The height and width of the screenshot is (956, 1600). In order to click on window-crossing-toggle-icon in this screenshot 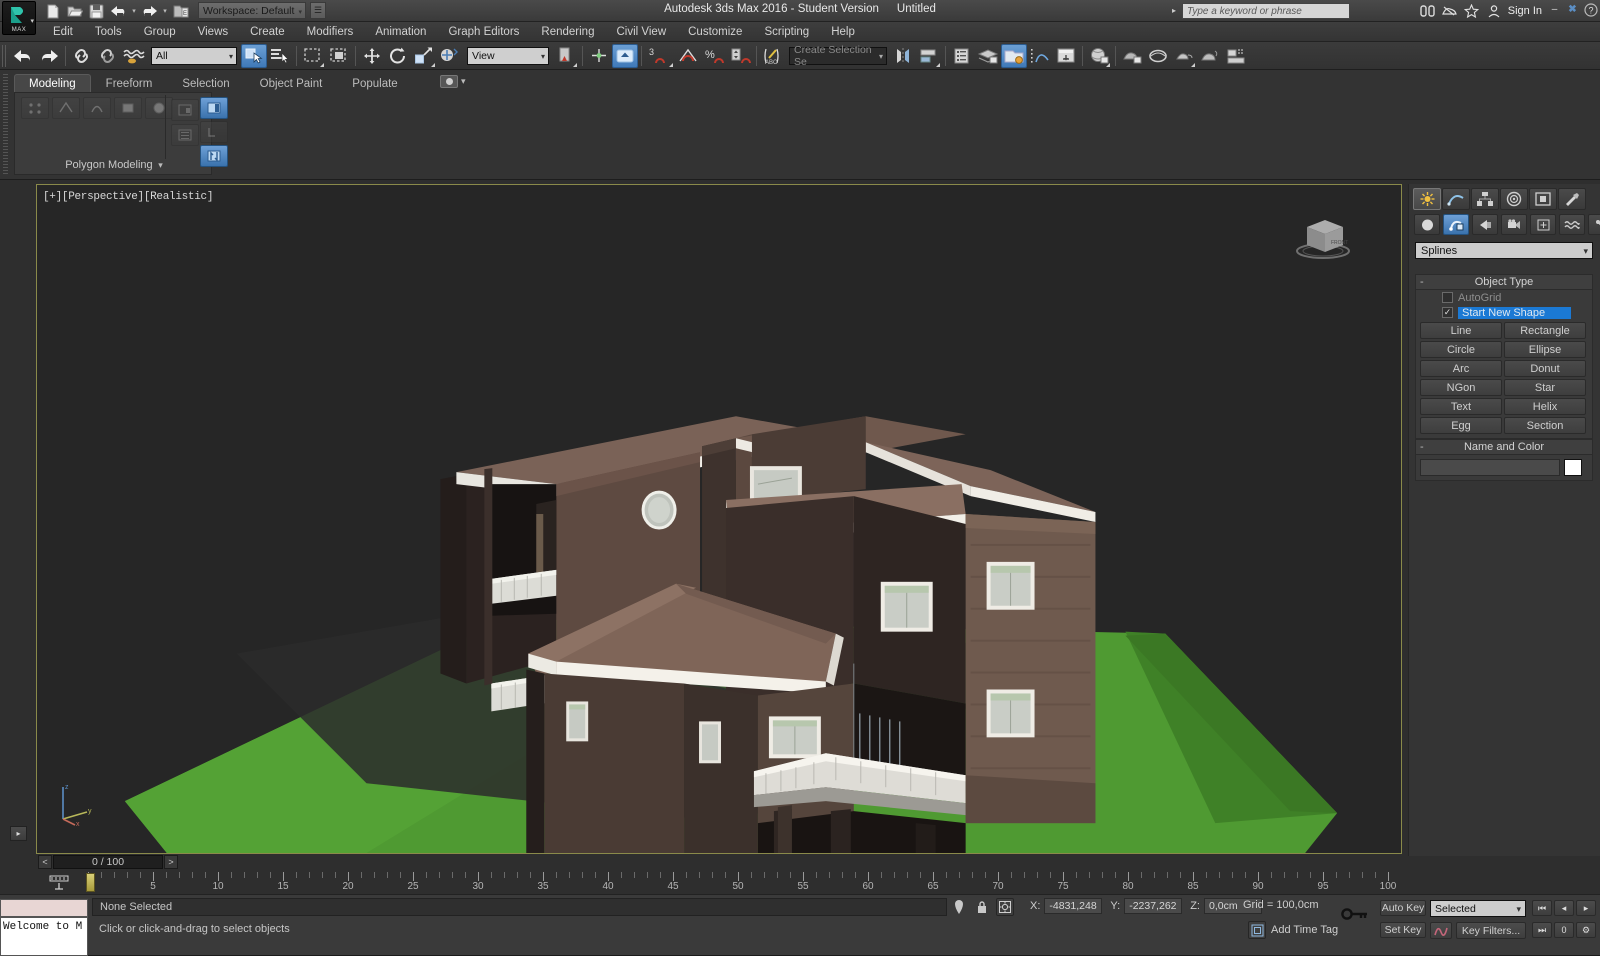, I will do `click(339, 56)`.